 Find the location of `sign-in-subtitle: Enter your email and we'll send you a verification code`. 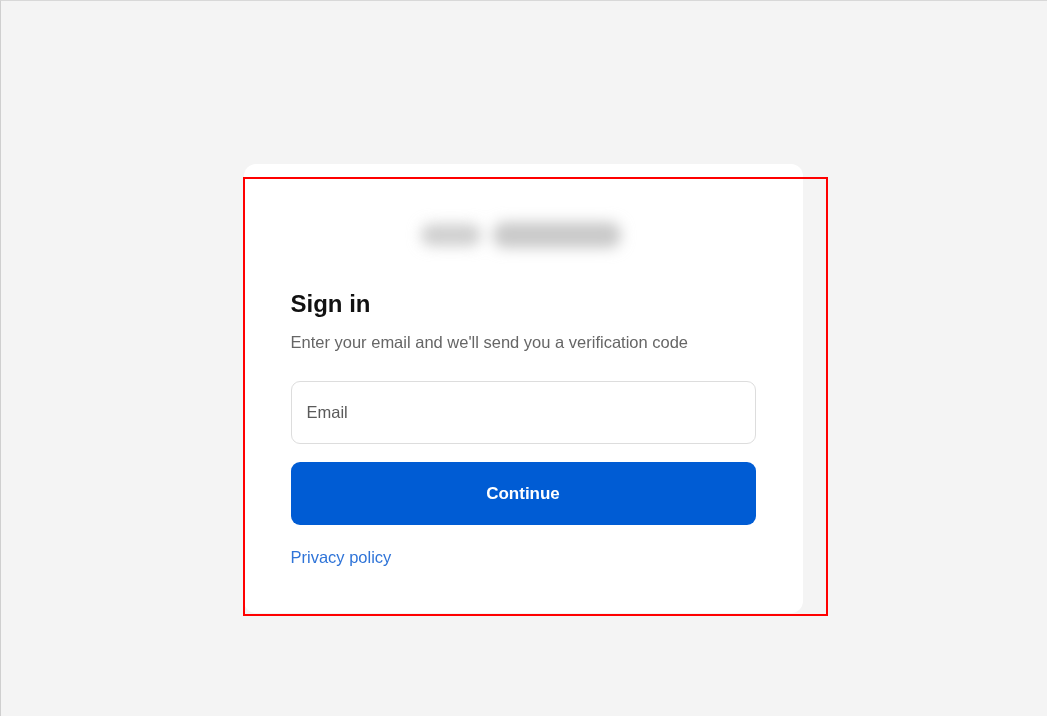

sign-in-subtitle: Enter your email and we'll send you a verification code is located at coordinates (490, 342).